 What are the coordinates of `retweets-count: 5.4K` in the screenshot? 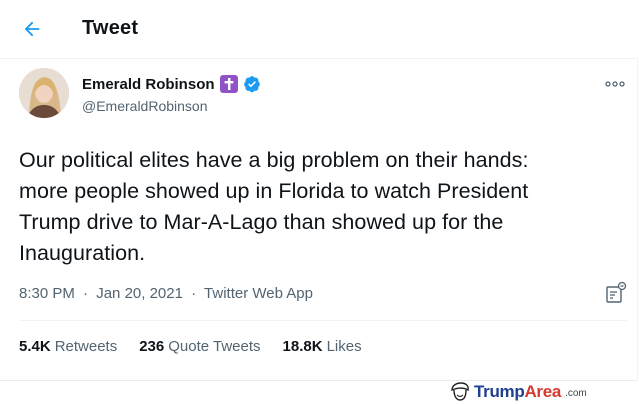 It's located at (35, 346).